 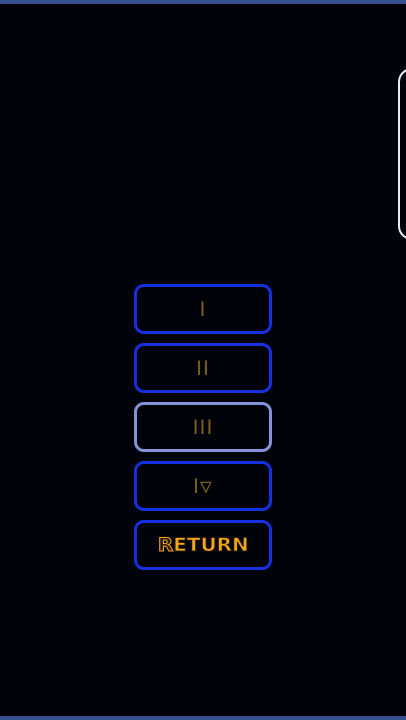 I want to click on bottom-frame-bar, so click(x=203, y=718).